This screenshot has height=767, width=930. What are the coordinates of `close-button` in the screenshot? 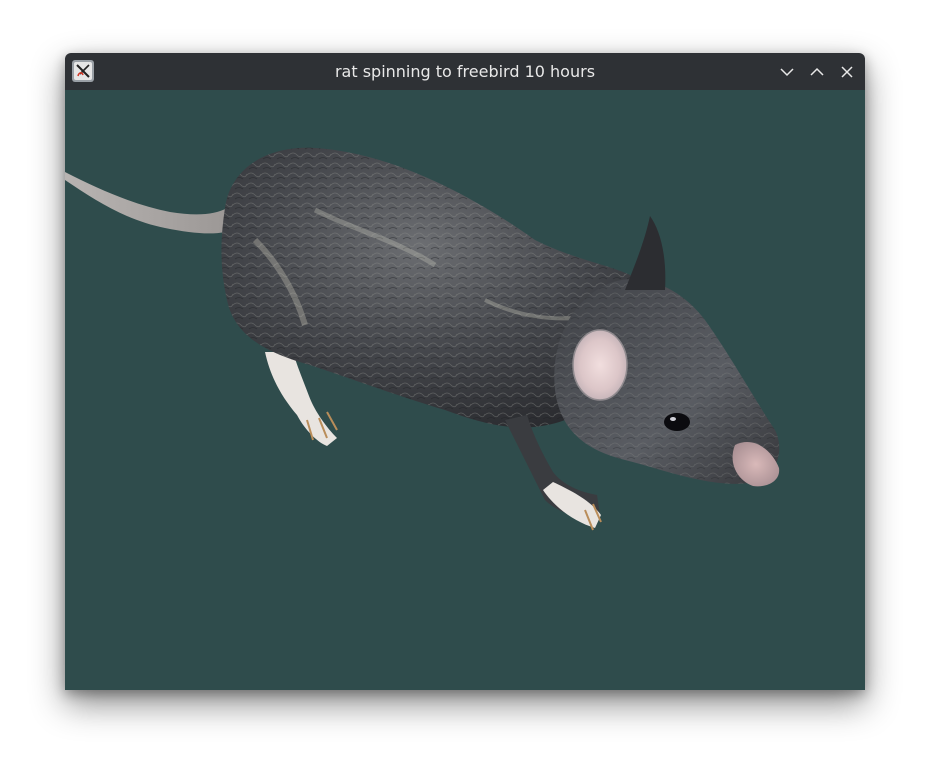 It's located at (847, 72).